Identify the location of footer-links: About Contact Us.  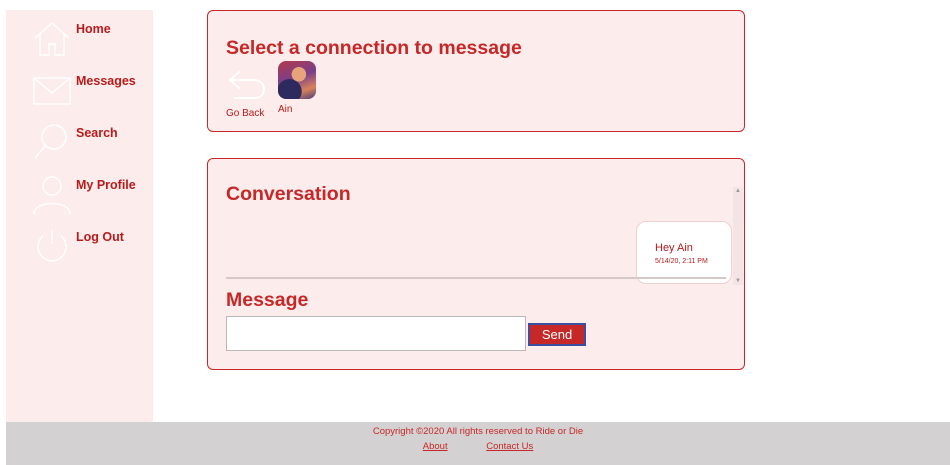
(478, 446).